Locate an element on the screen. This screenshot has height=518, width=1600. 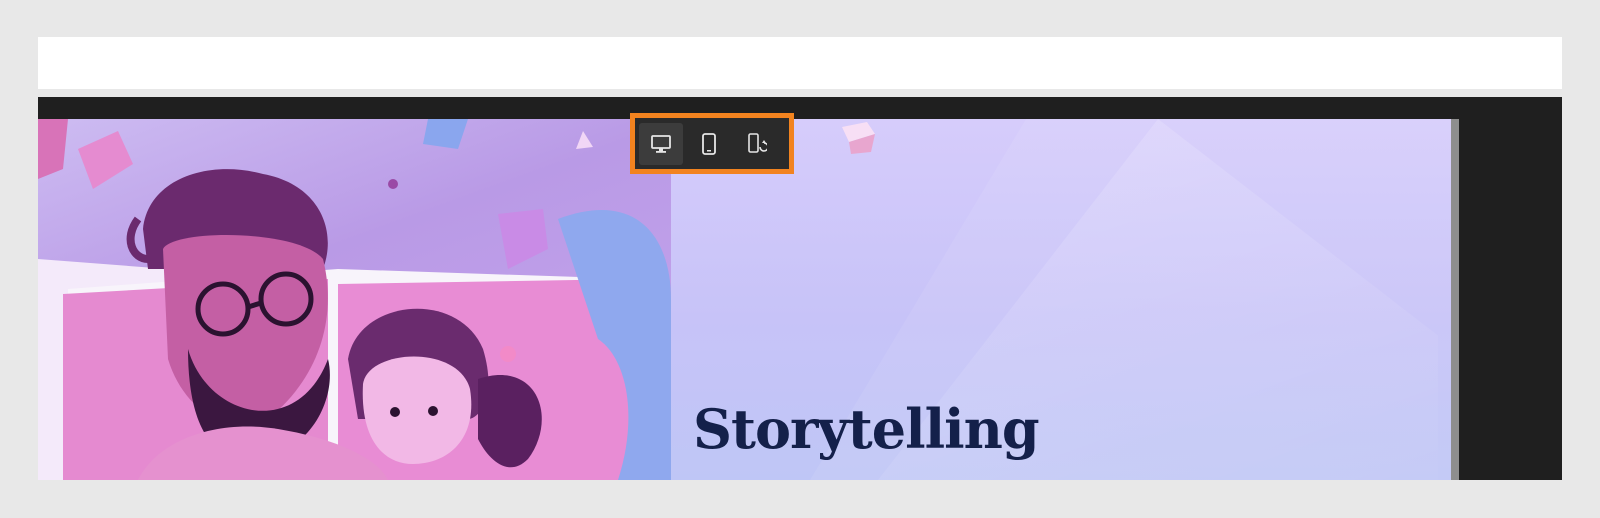
floating-cube-decoration is located at coordinates (858, 138).